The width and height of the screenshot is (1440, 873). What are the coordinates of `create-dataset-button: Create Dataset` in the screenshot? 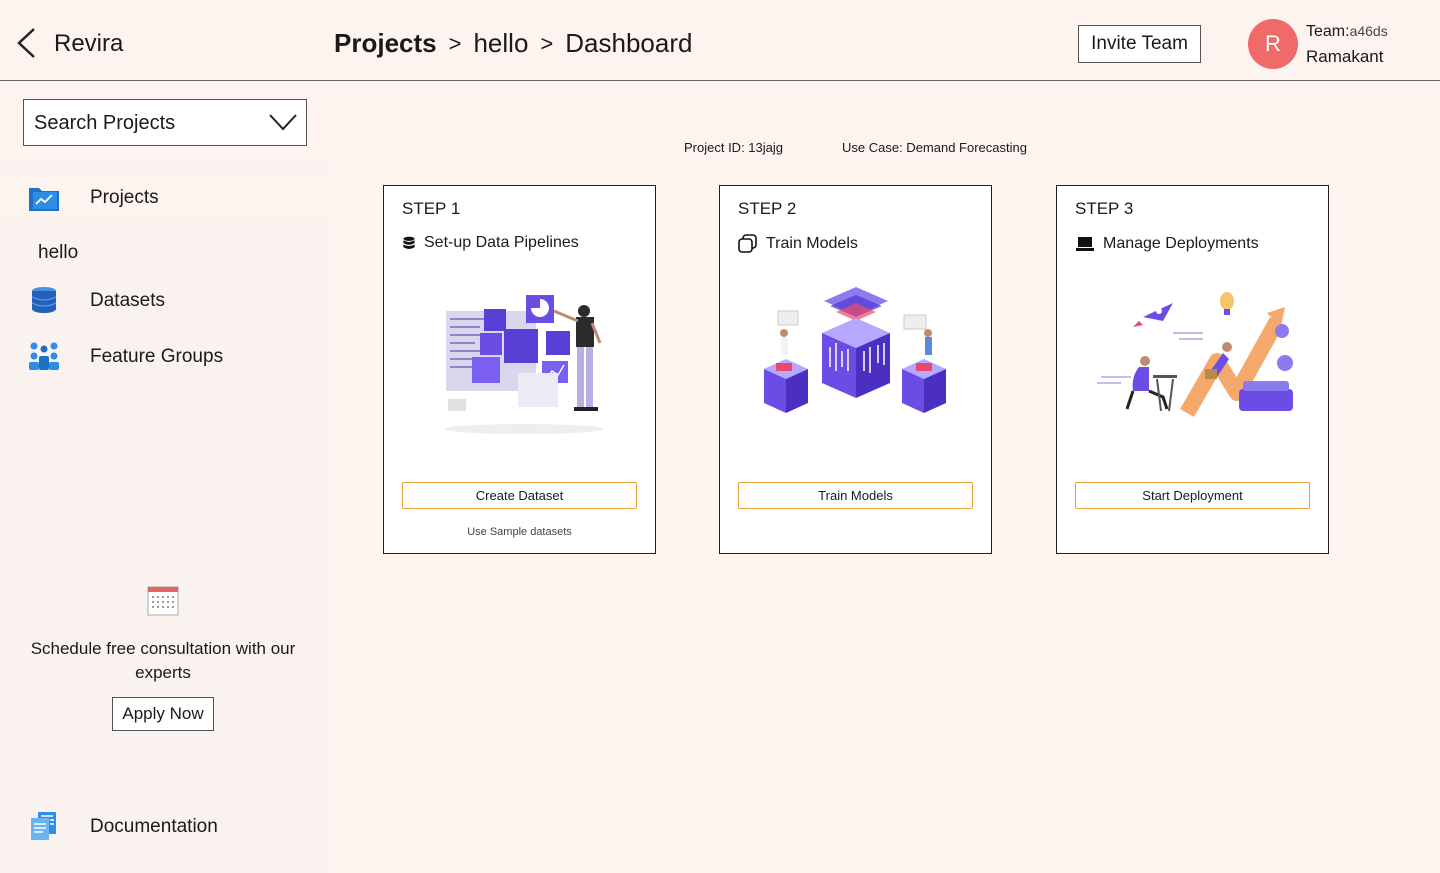 It's located at (519, 495).